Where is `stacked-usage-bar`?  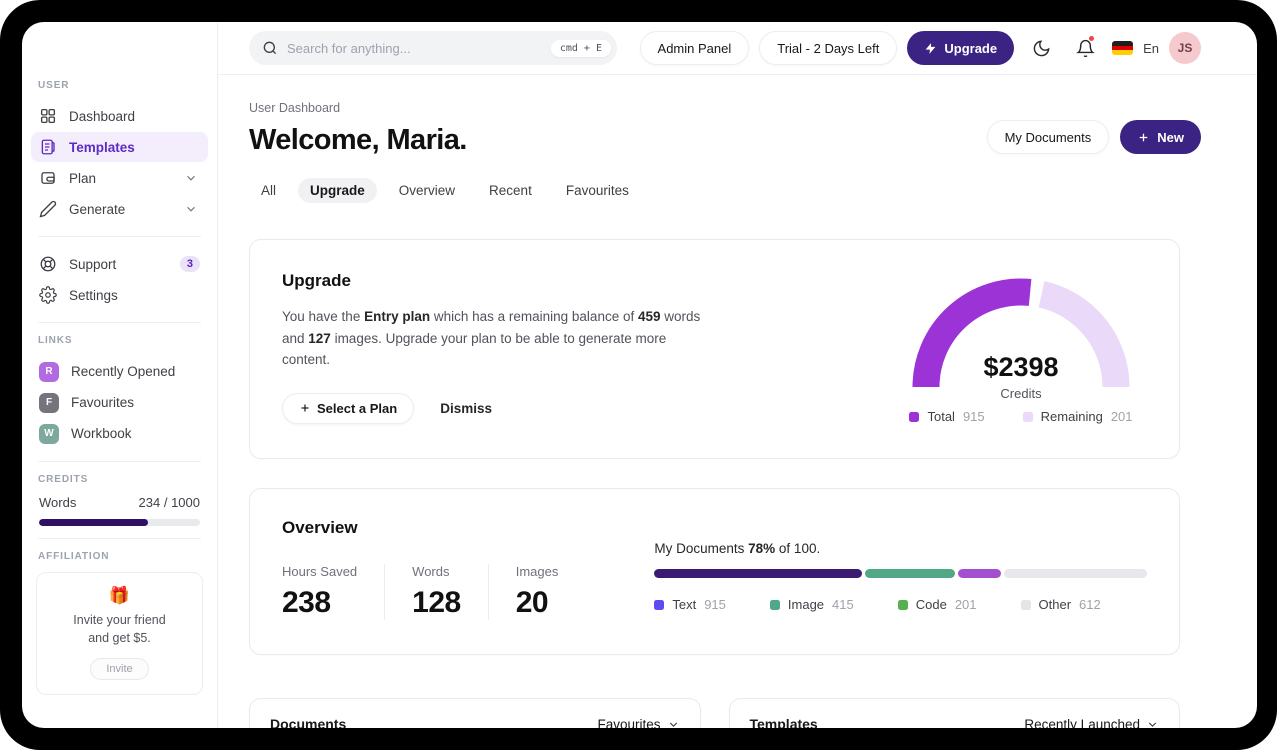 stacked-usage-bar is located at coordinates (900, 573).